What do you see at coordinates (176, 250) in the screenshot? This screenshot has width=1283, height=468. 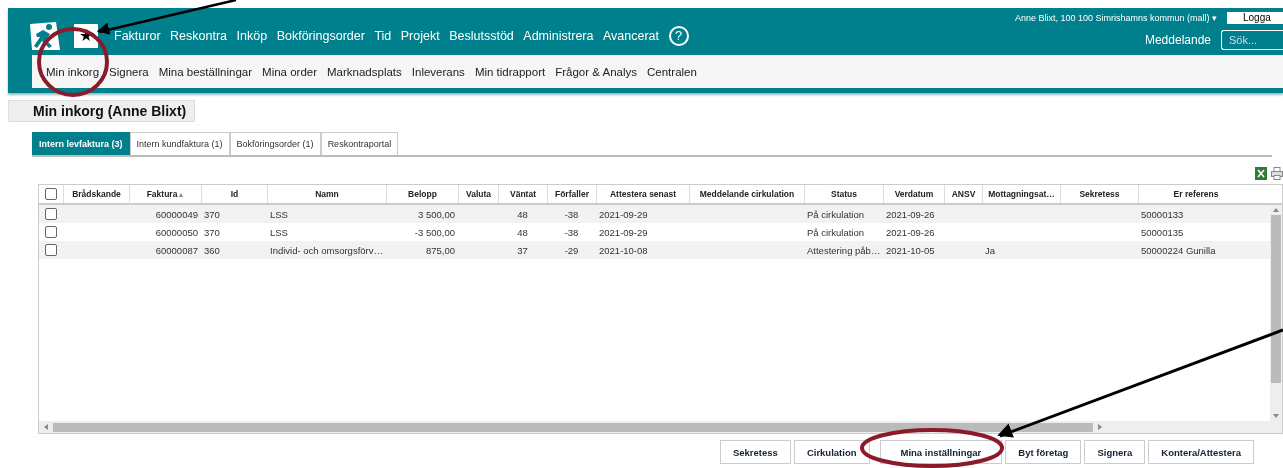 I see `table-cell: 60000087` at bounding box center [176, 250].